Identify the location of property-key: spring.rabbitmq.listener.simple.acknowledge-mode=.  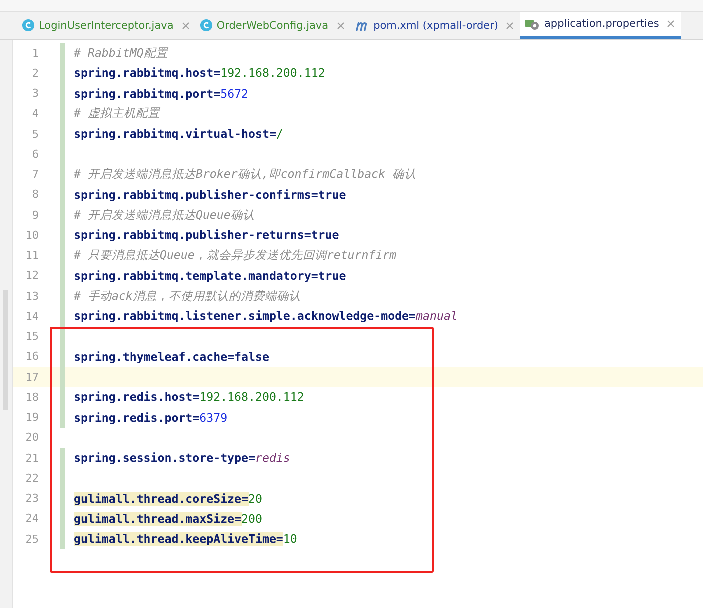
(245, 316).